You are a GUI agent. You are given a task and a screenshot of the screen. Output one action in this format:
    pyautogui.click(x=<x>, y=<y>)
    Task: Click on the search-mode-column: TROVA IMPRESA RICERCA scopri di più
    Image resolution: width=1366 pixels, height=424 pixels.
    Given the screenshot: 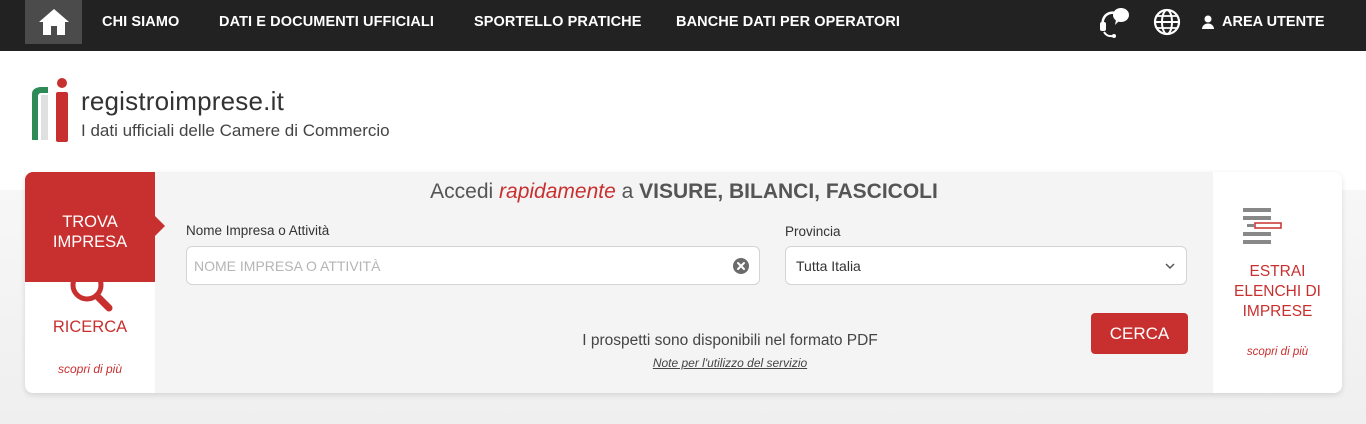 What is the action you would take?
    pyautogui.click(x=90, y=282)
    